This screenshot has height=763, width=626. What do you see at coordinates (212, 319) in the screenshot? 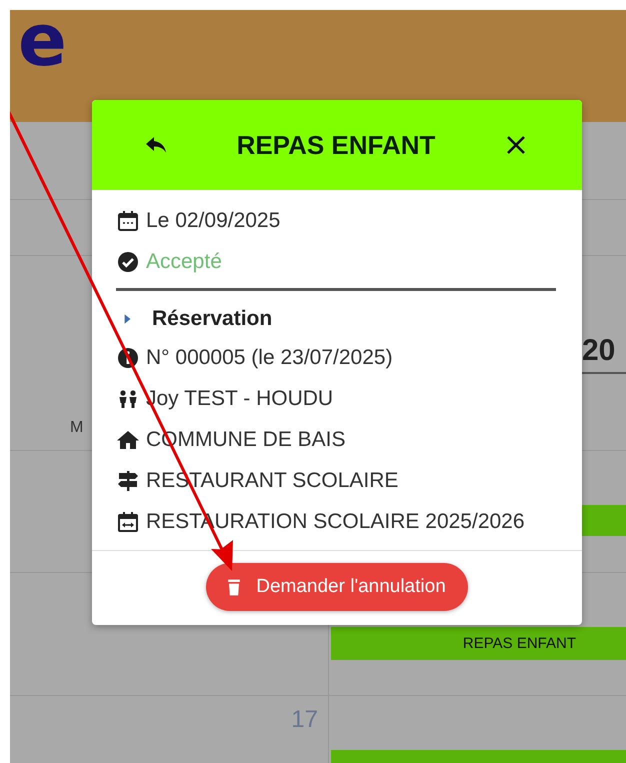
I see `section-title: Réservation` at bounding box center [212, 319].